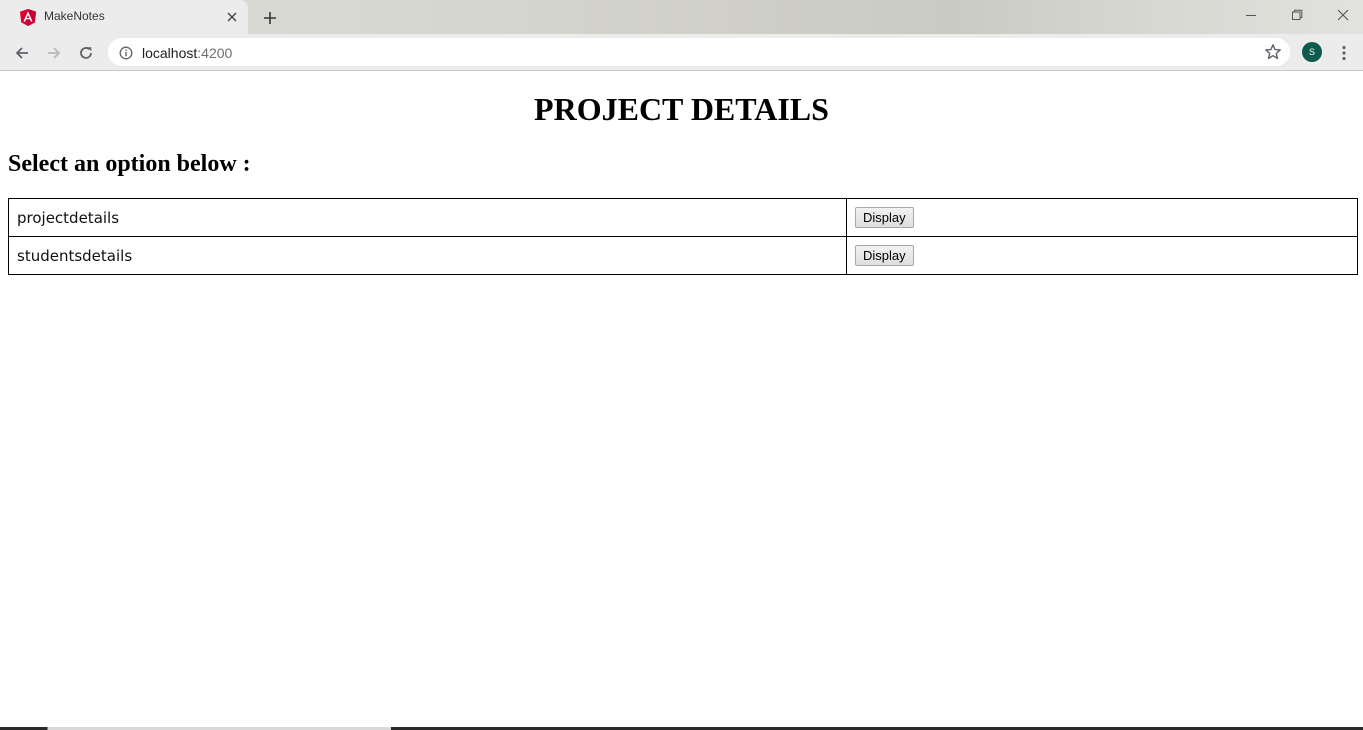 This screenshot has width=1363, height=730. What do you see at coordinates (129, 164) in the screenshot?
I see `subheading: Select an option below :` at bounding box center [129, 164].